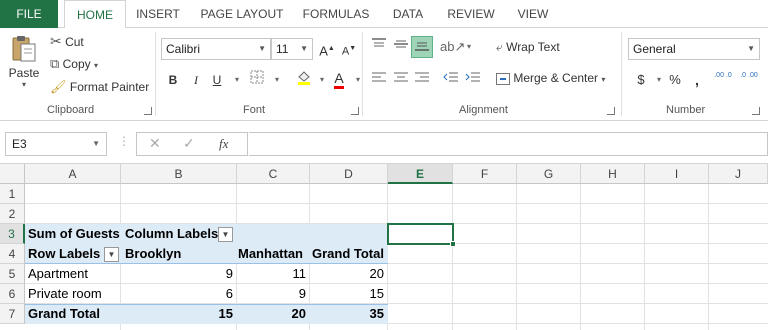 The width and height of the screenshot is (768, 330). Describe the element at coordinates (738, 174) in the screenshot. I see `column-header-j: J` at that location.